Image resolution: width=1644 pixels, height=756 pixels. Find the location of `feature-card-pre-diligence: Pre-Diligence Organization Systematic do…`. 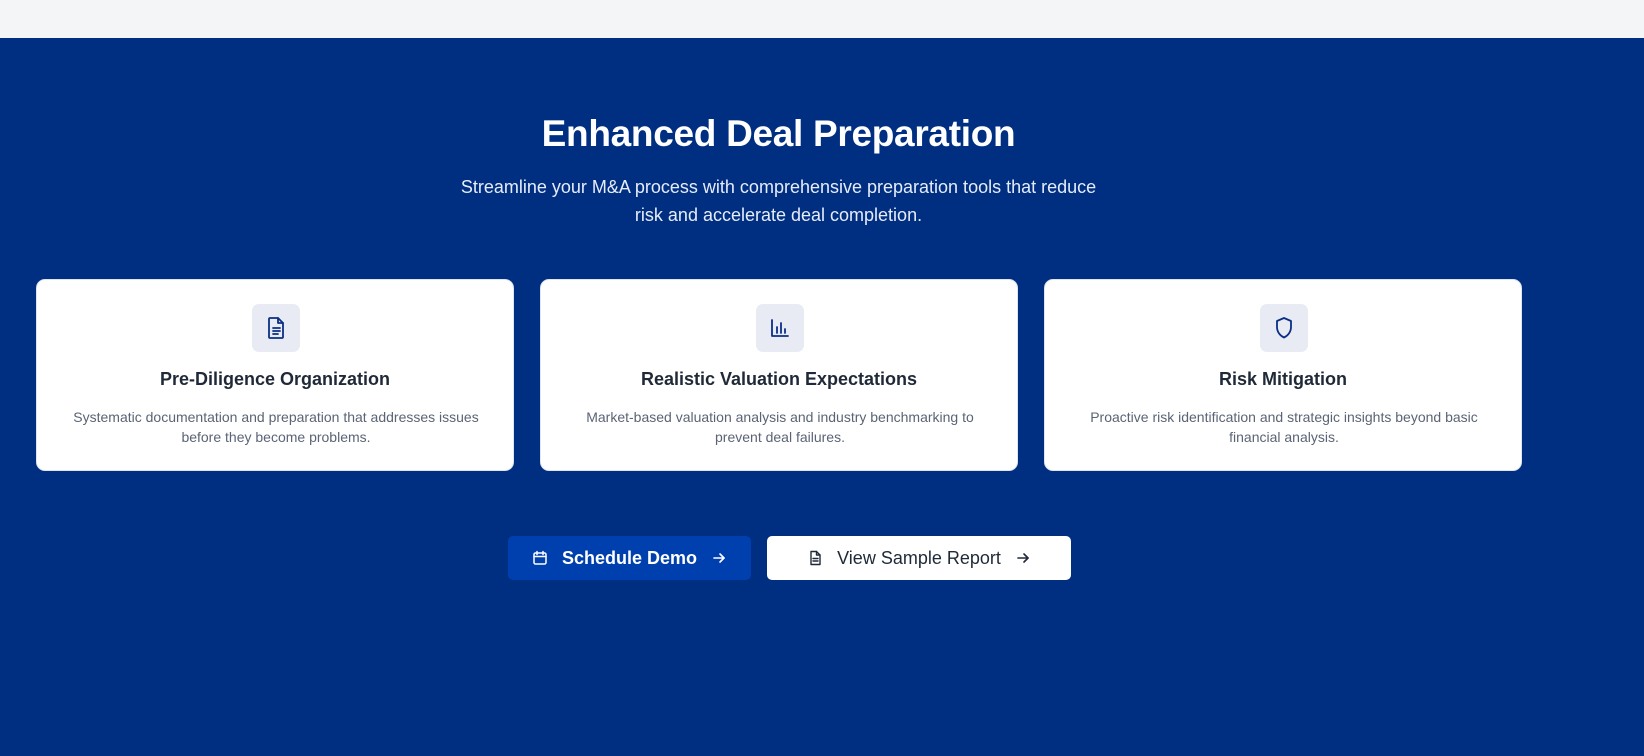

feature-card-pre-diligence: Pre-Diligence Organization Systematic do… is located at coordinates (275, 375).